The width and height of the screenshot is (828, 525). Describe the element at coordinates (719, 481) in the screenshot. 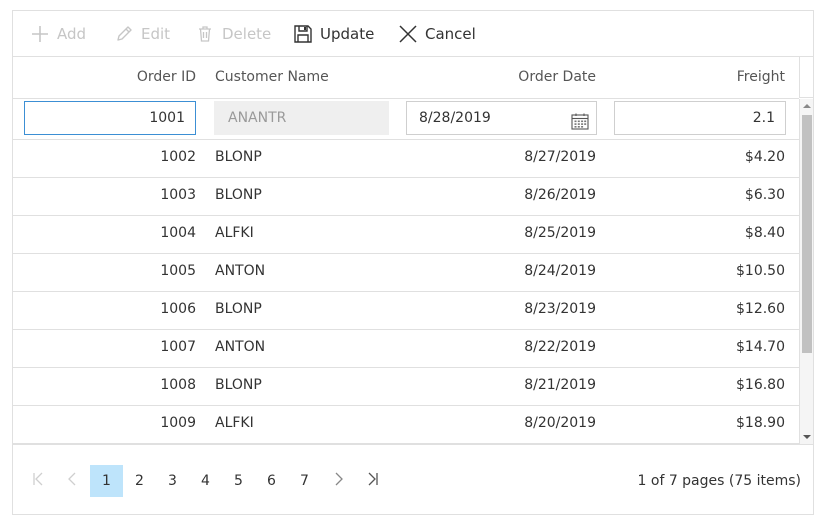

I see `pager-info: 1 of 7 pages (75 items)` at that location.